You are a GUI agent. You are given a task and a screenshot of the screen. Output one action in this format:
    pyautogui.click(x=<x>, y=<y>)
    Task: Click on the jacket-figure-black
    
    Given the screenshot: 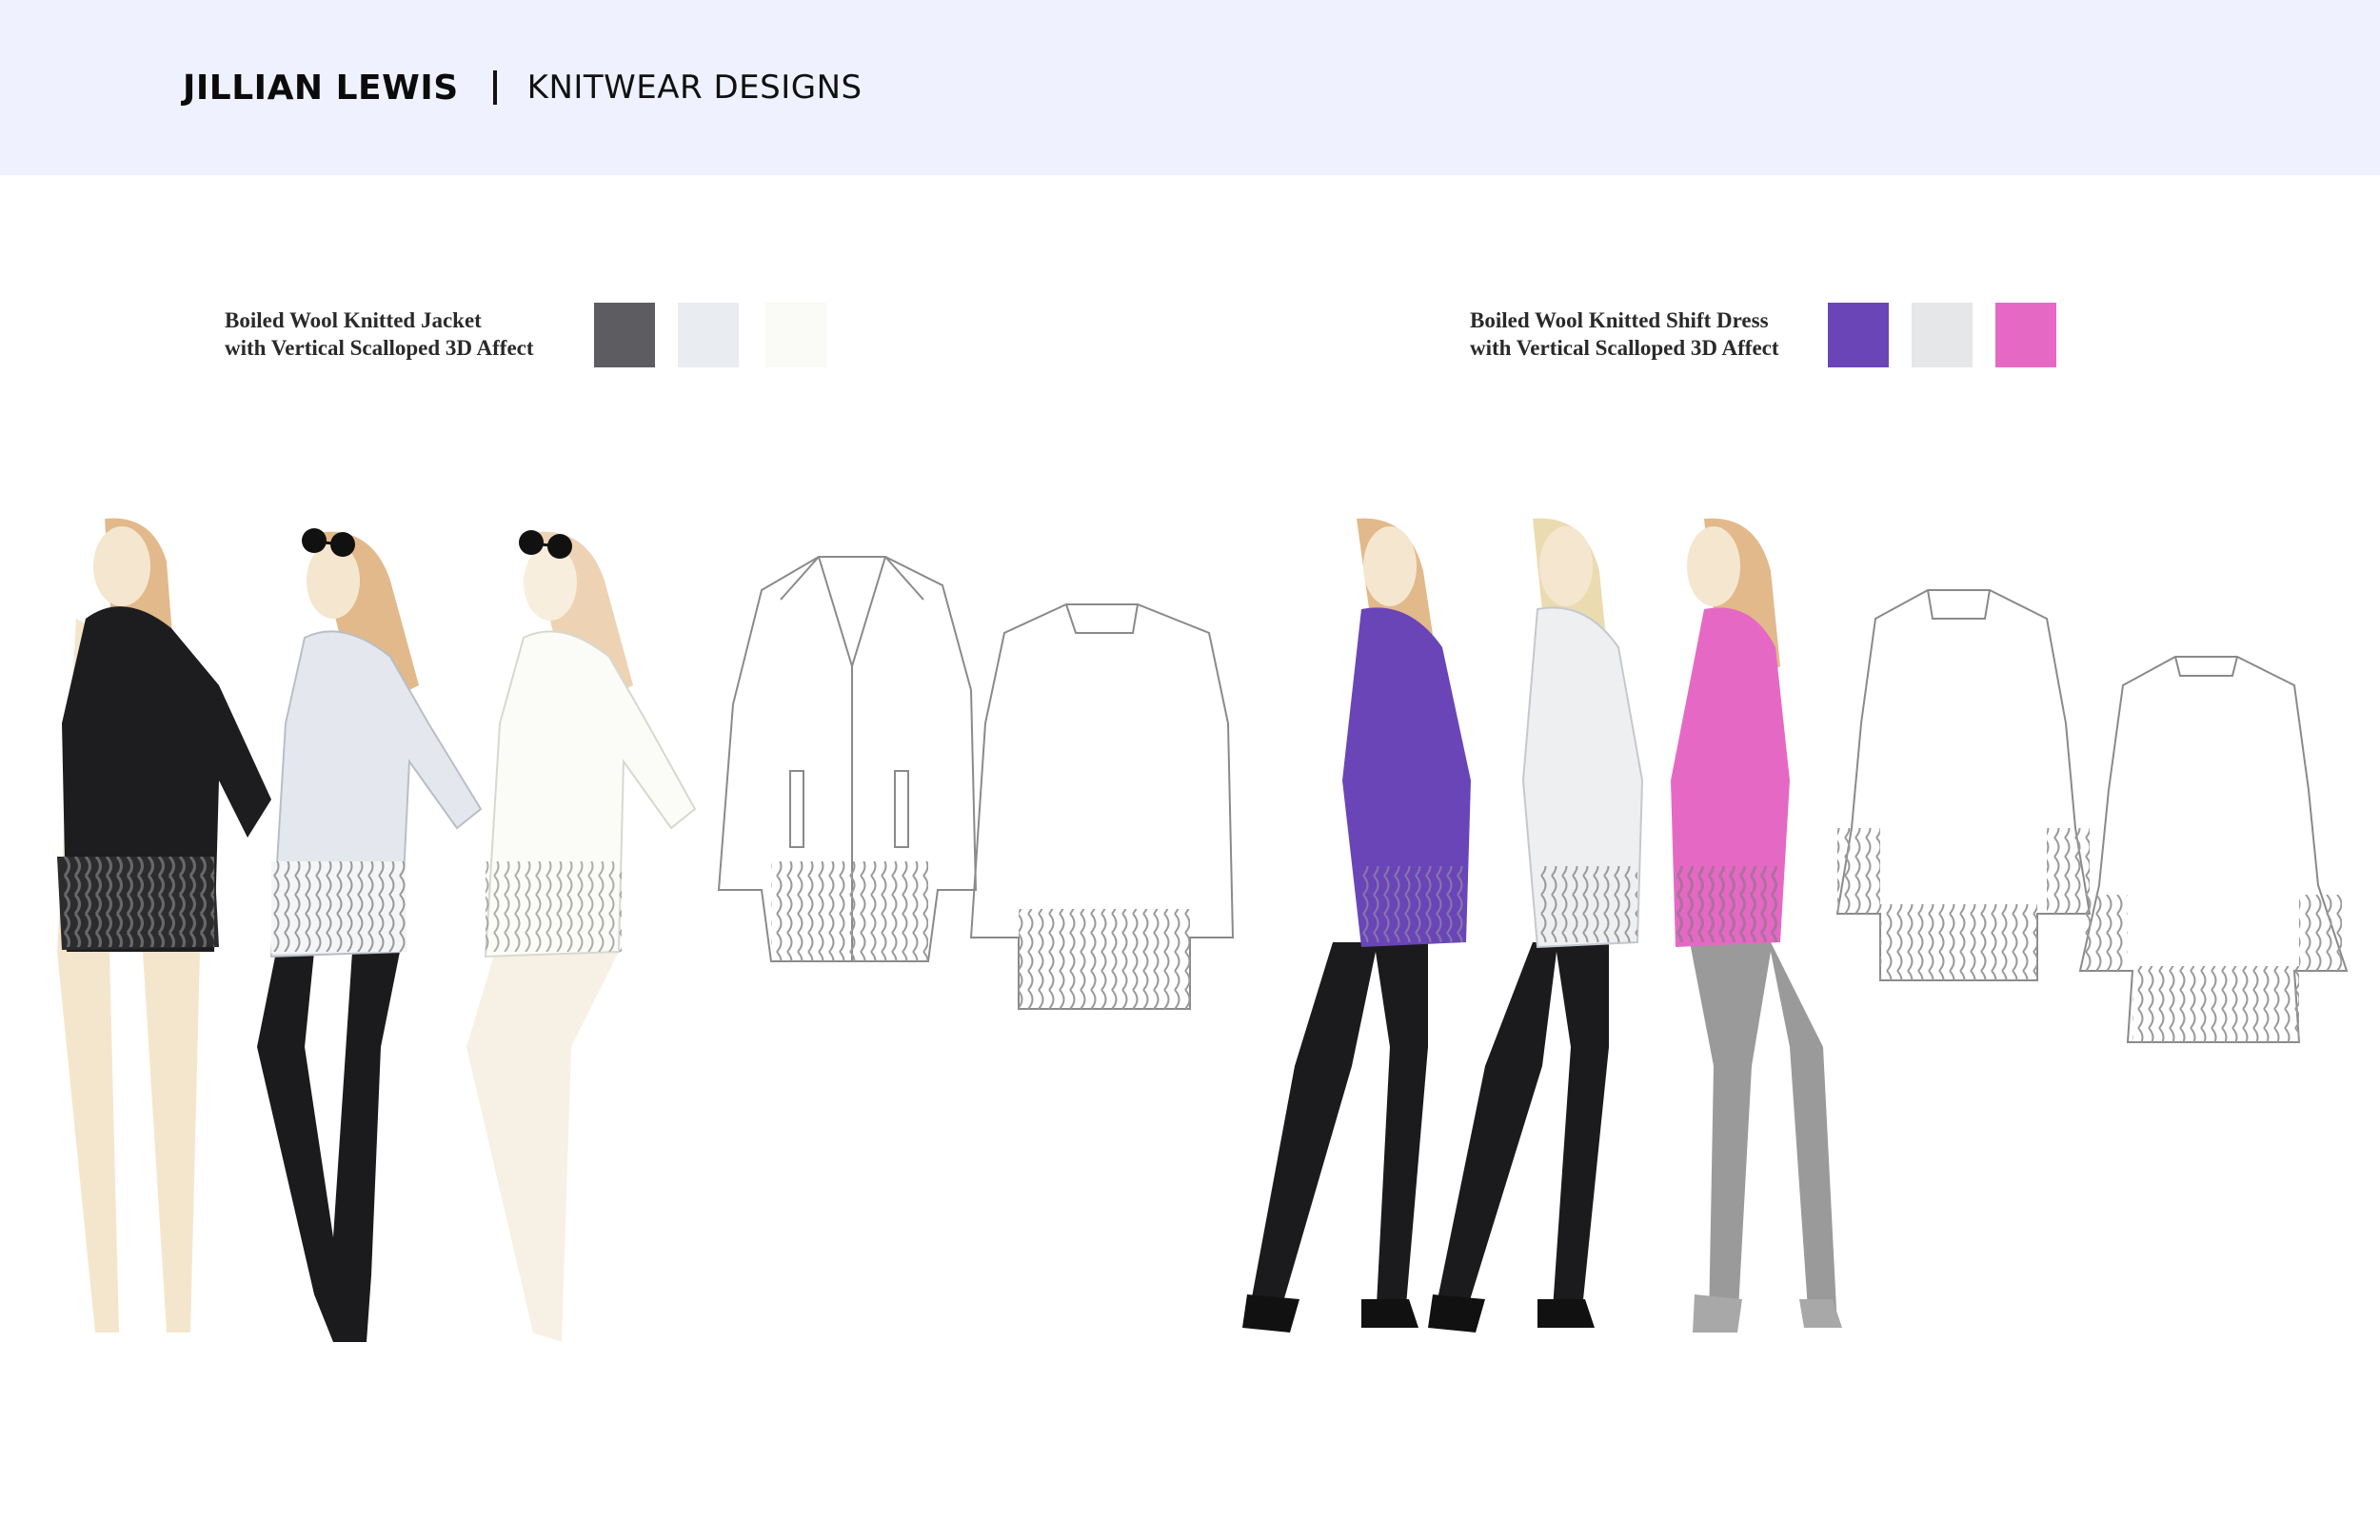 What is the action you would take?
    pyautogui.click(x=164, y=925)
    